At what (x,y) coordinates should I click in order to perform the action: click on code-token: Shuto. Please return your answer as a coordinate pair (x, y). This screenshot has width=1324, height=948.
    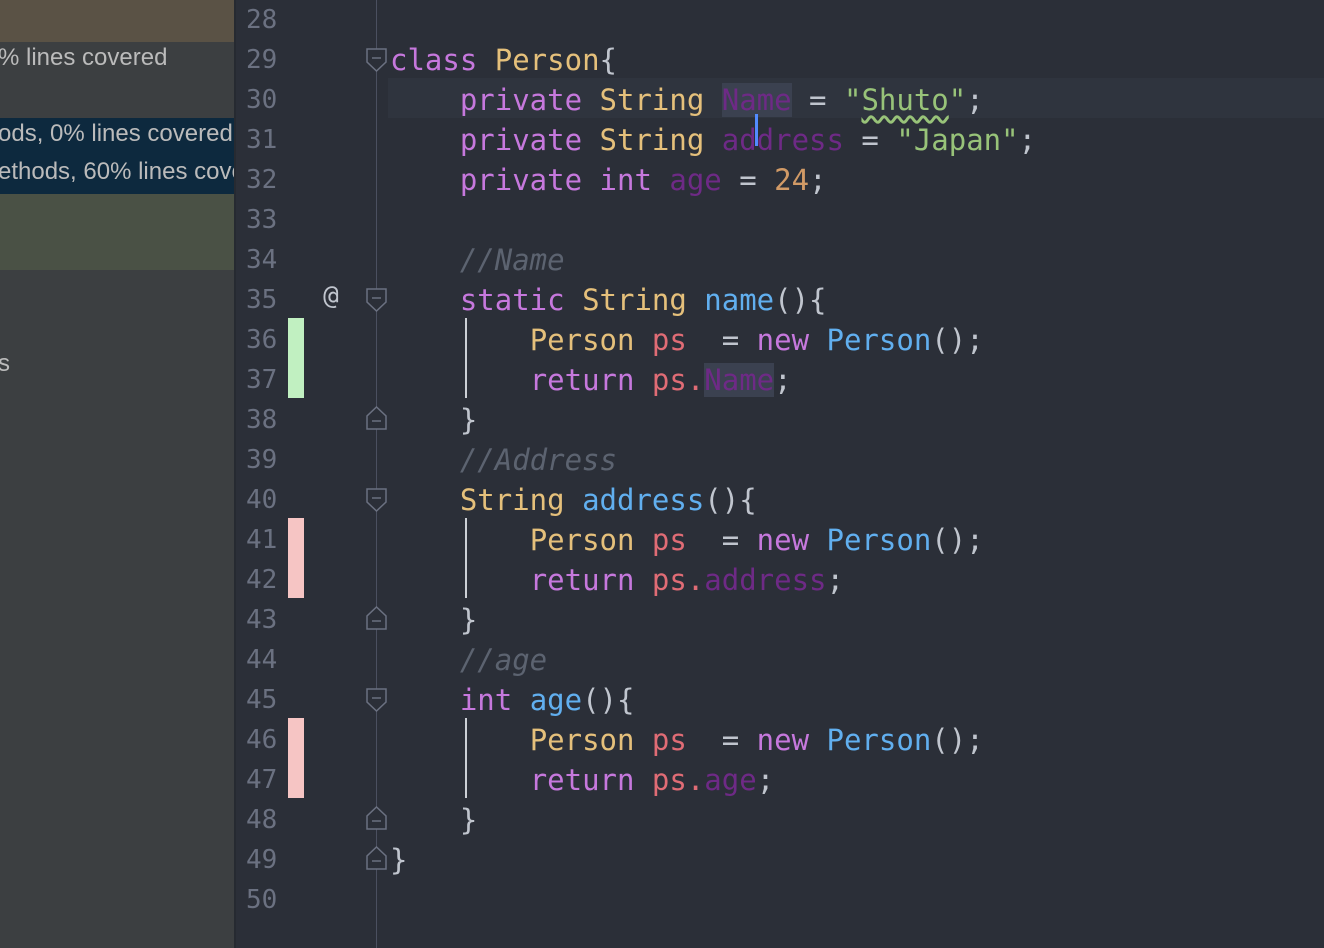
    Looking at the image, I should click on (905, 100).